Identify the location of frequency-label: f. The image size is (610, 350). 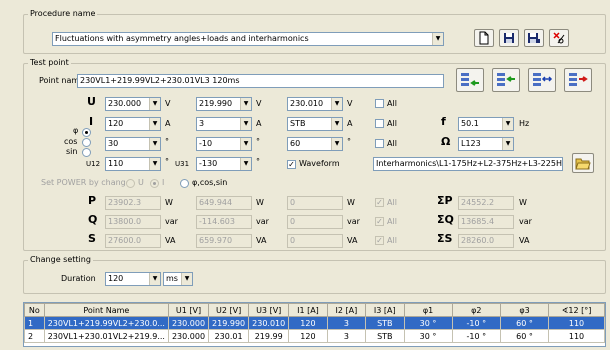
(443, 121).